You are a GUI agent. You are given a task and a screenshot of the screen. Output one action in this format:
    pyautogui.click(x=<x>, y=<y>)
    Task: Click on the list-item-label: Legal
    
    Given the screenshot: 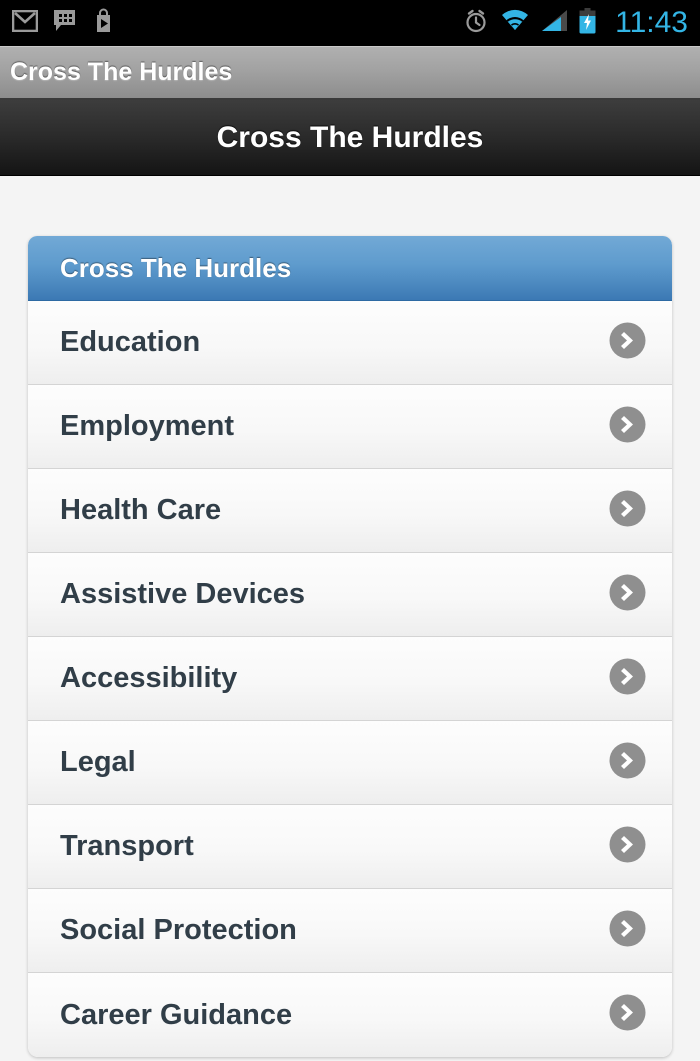 What is the action you would take?
    pyautogui.click(x=98, y=762)
    